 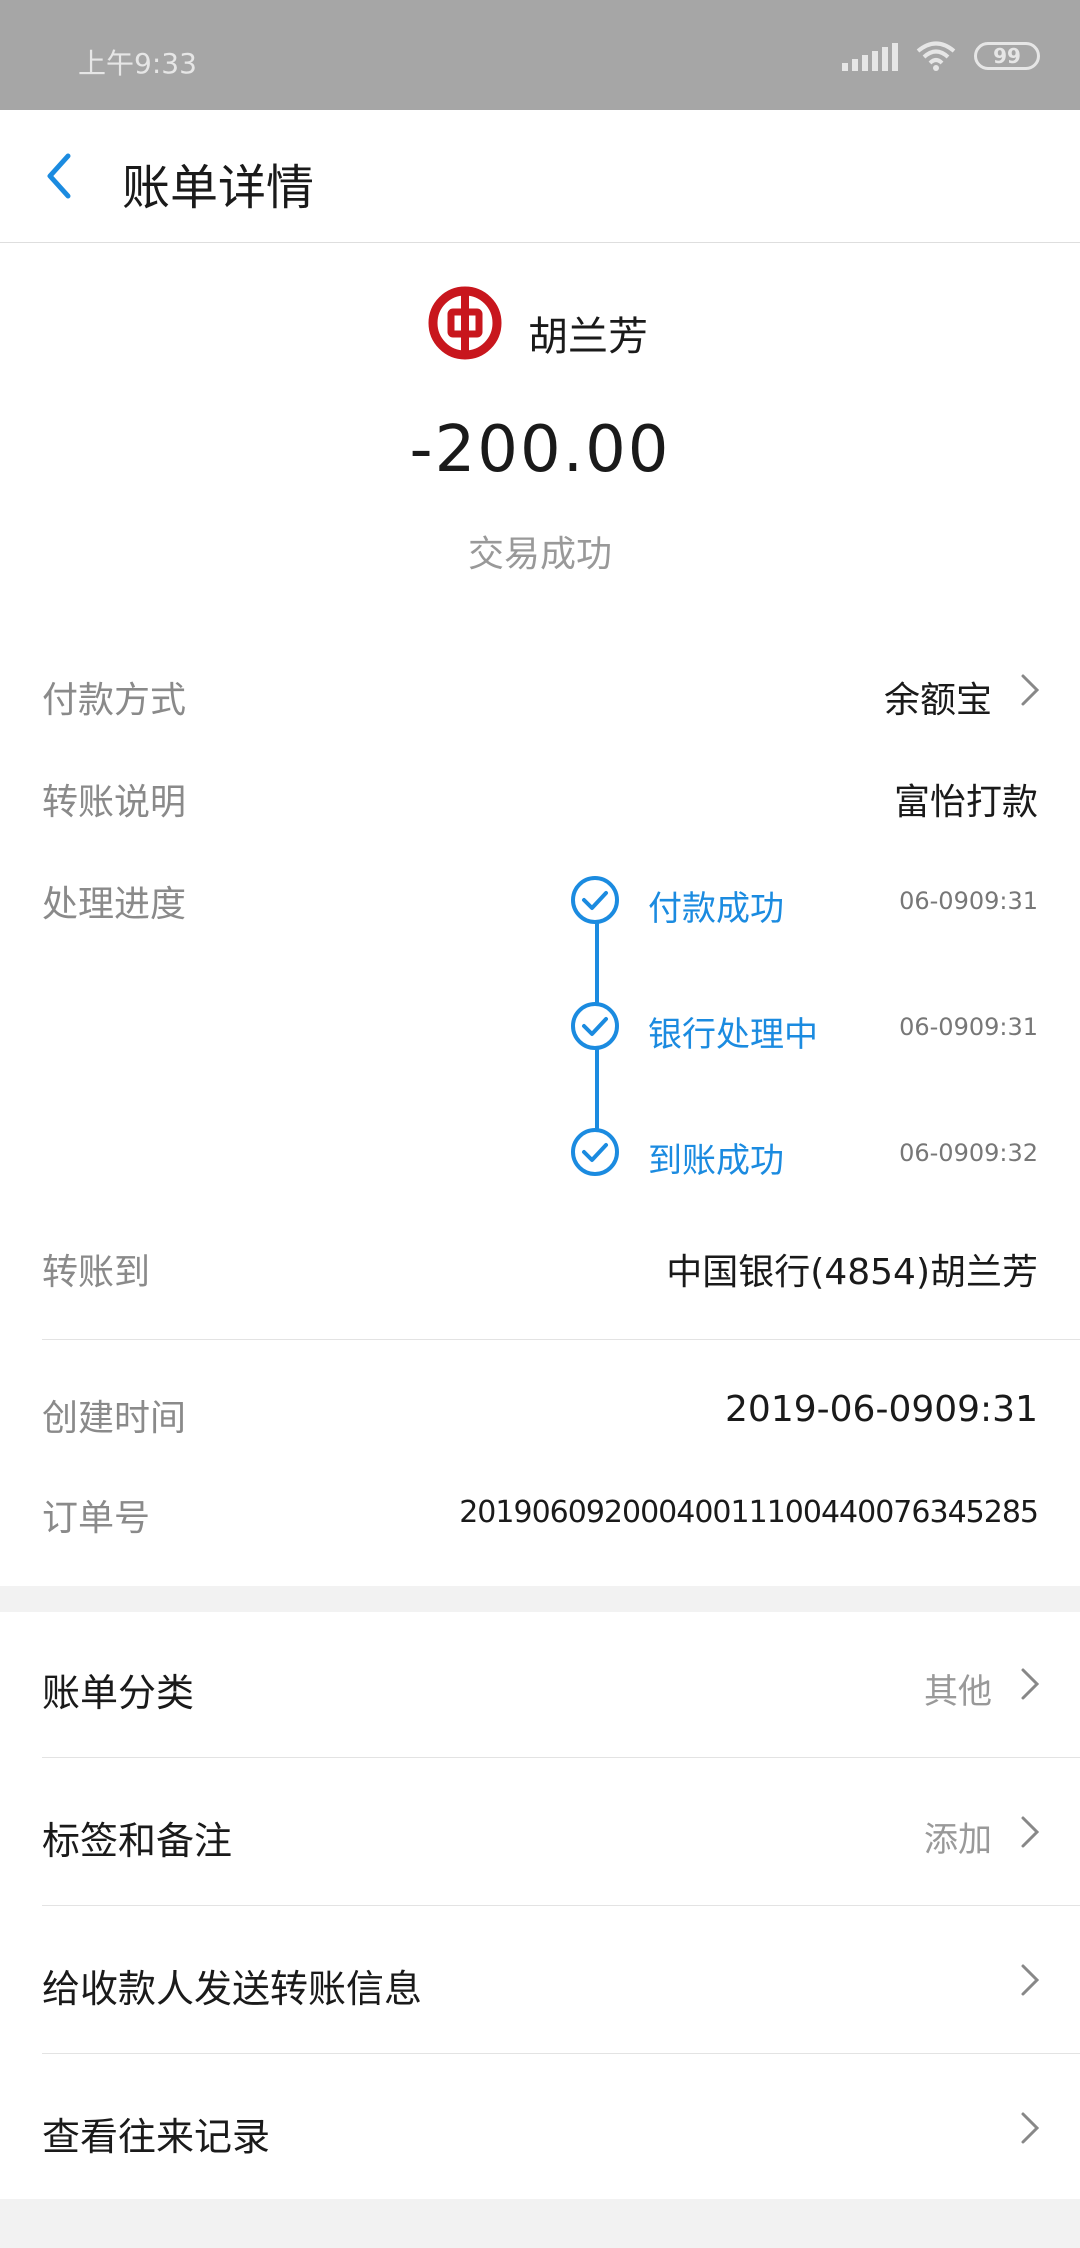 What do you see at coordinates (716, 1161) in the screenshot?
I see `step-label: 到账成功` at bounding box center [716, 1161].